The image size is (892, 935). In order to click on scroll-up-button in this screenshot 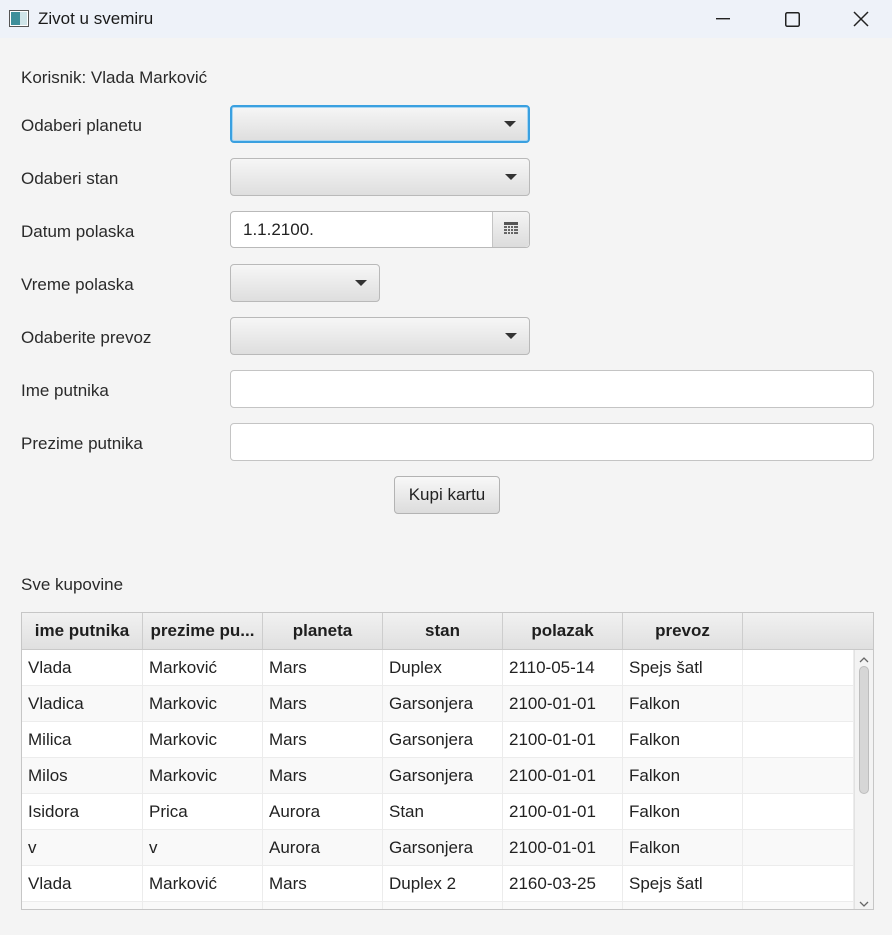, I will do `click(864, 658)`.